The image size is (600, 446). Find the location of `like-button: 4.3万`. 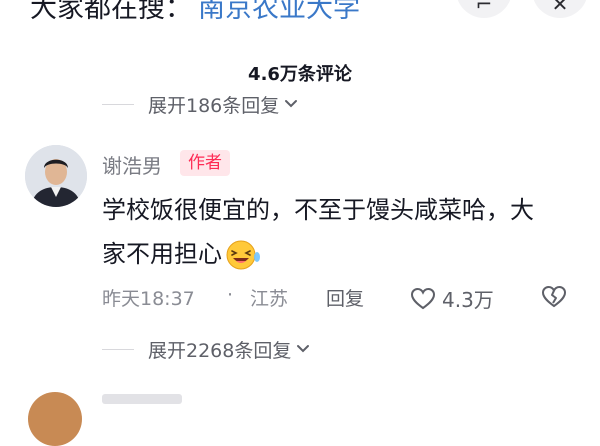

like-button: 4.3万 is located at coordinates (452, 298).